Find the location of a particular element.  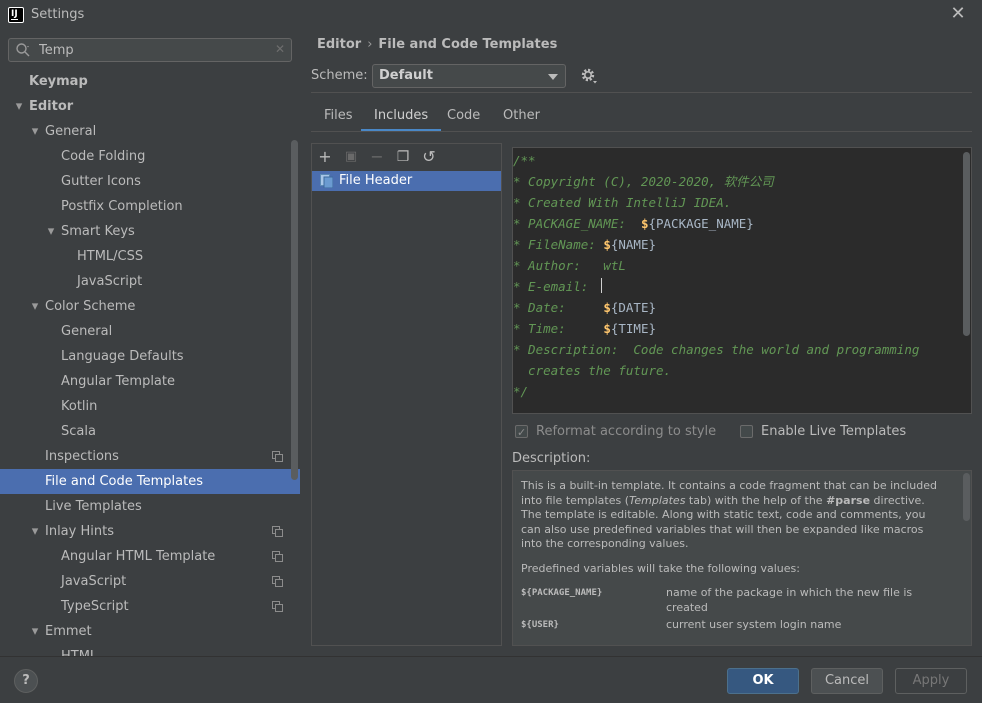

sidebar-item-editor: ▾ Editor is located at coordinates (150, 106).